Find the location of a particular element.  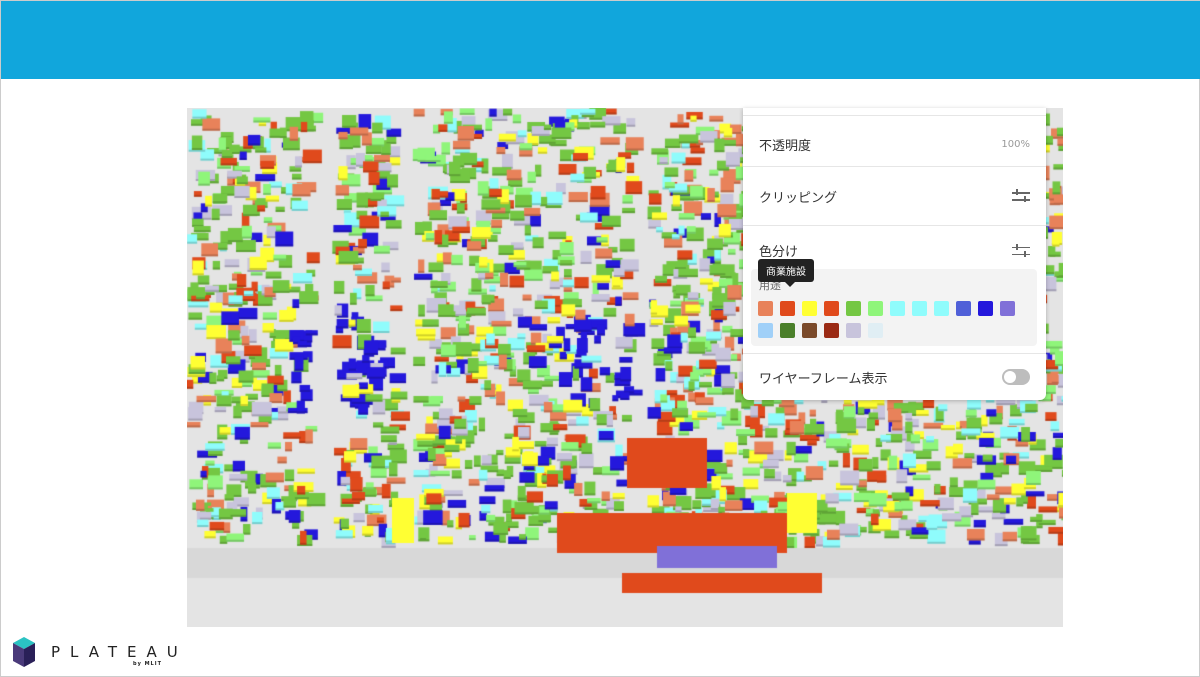

layer-settings-panel: 不透明度 100% クリッピング 色分け ワイヤーフレーム表示 is located at coordinates (894, 254).